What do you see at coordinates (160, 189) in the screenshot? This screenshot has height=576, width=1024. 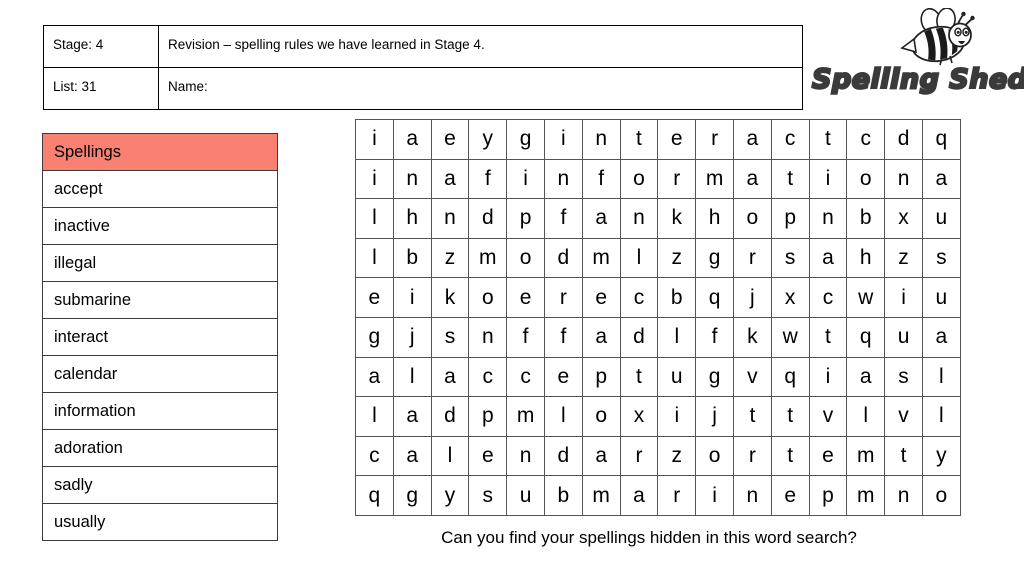 I see `spelling-row: accept` at bounding box center [160, 189].